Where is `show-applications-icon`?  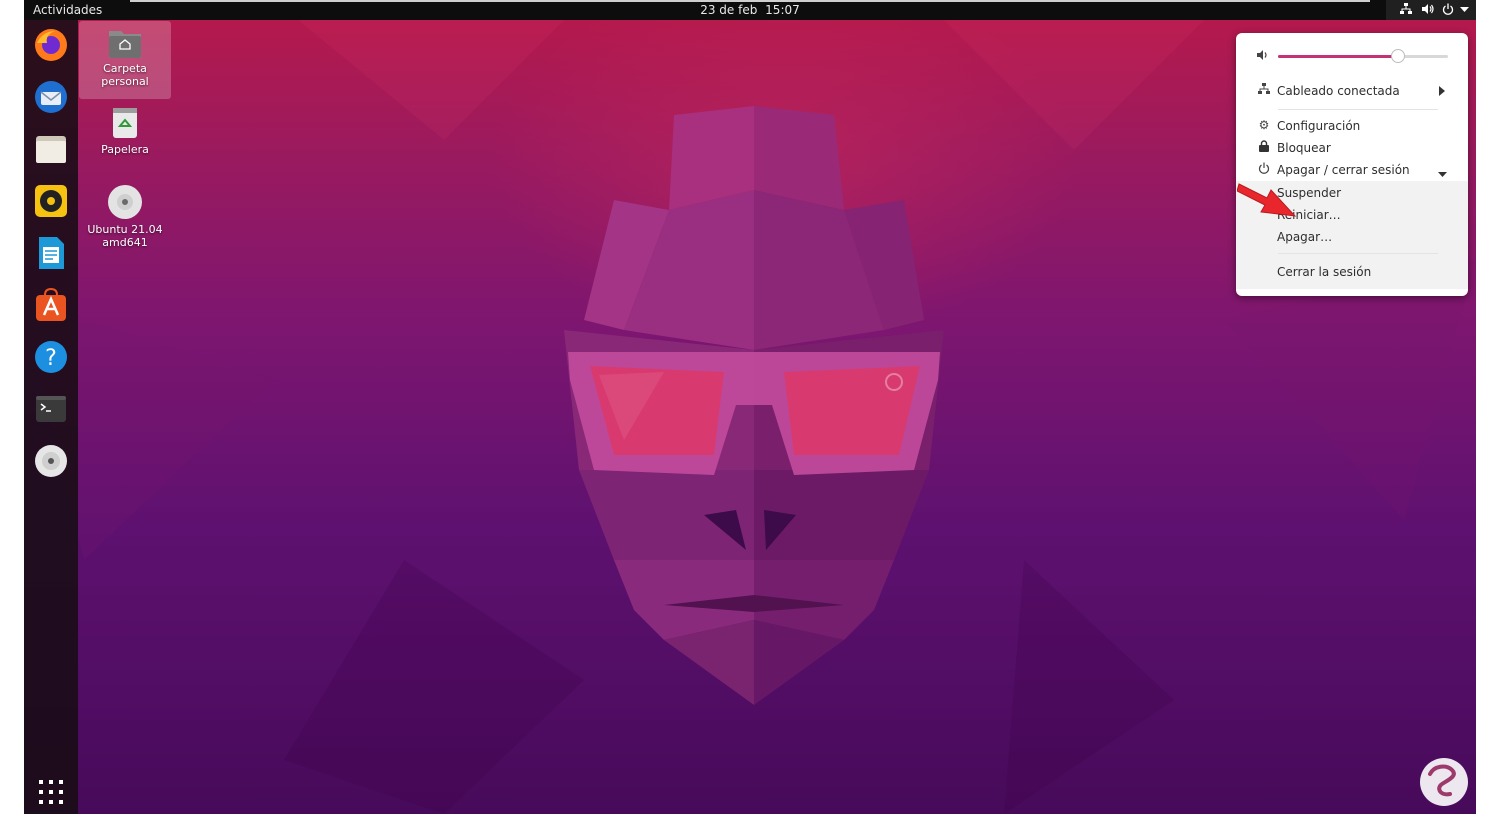 show-applications-icon is located at coordinates (51, 792).